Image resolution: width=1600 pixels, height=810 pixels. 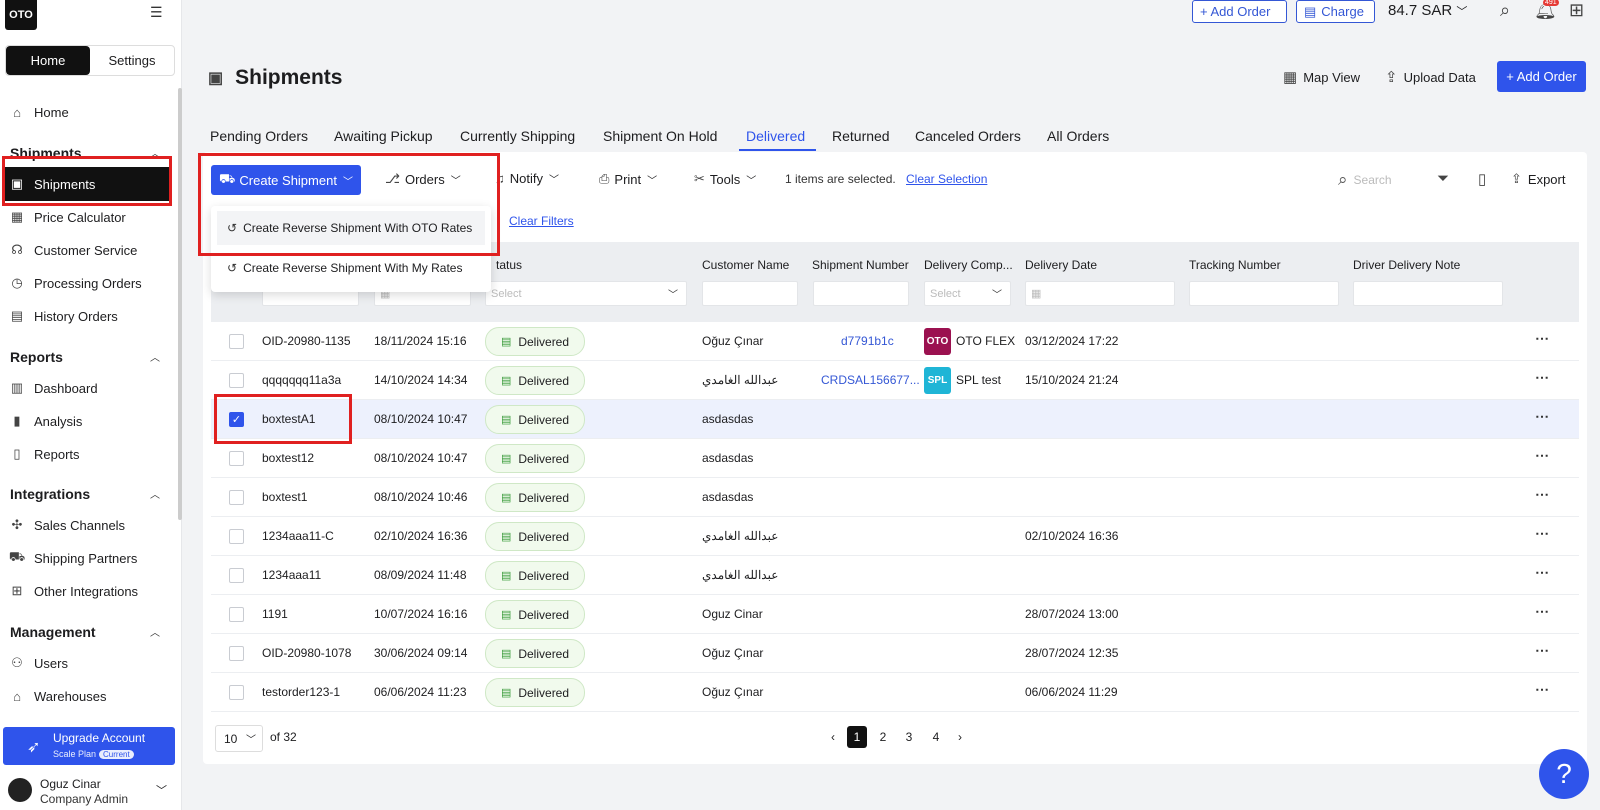 What do you see at coordinates (90, 112) in the screenshot?
I see `sidebar-item-home: ⌂ Home` at bounding box center [90, 112].